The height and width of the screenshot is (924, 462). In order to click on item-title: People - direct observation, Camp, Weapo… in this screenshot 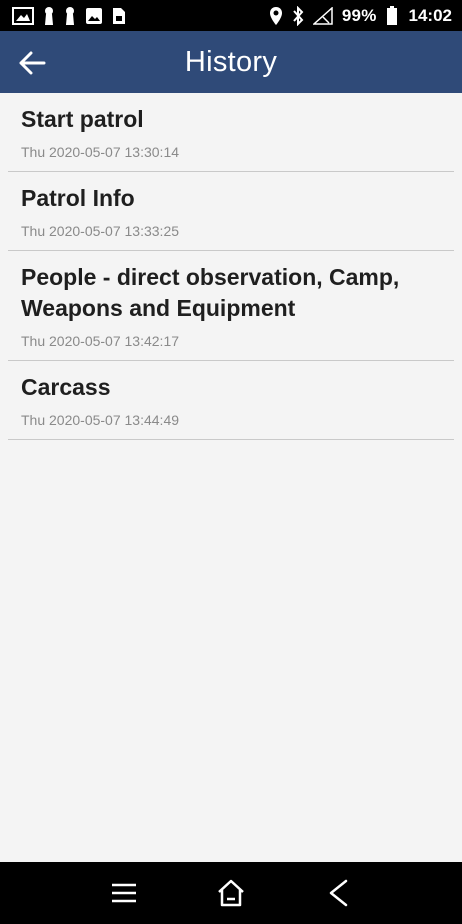, I will do `click(210, 292)`.